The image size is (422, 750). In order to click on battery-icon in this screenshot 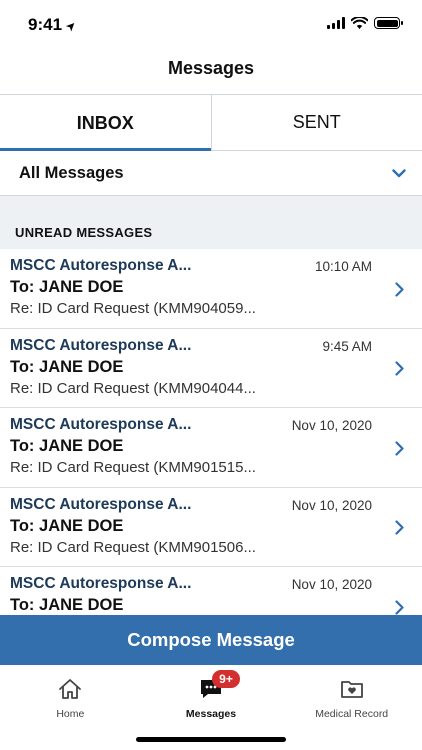, I will do `click(388, 23)`.